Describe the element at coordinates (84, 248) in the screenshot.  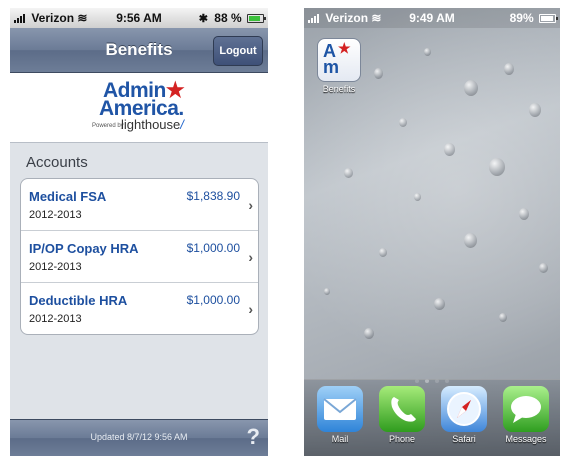
I see `account-name: IP/OP Copay HRA` at that location.